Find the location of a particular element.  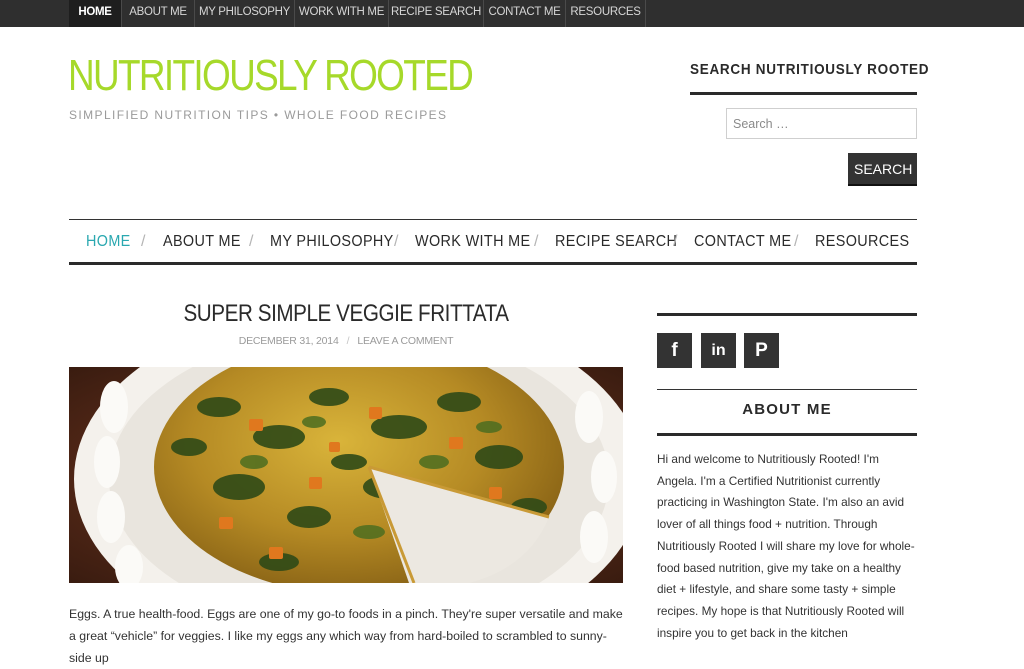

nav-item-contact-me: CONTACT ME is located at coordinates (742, 242).